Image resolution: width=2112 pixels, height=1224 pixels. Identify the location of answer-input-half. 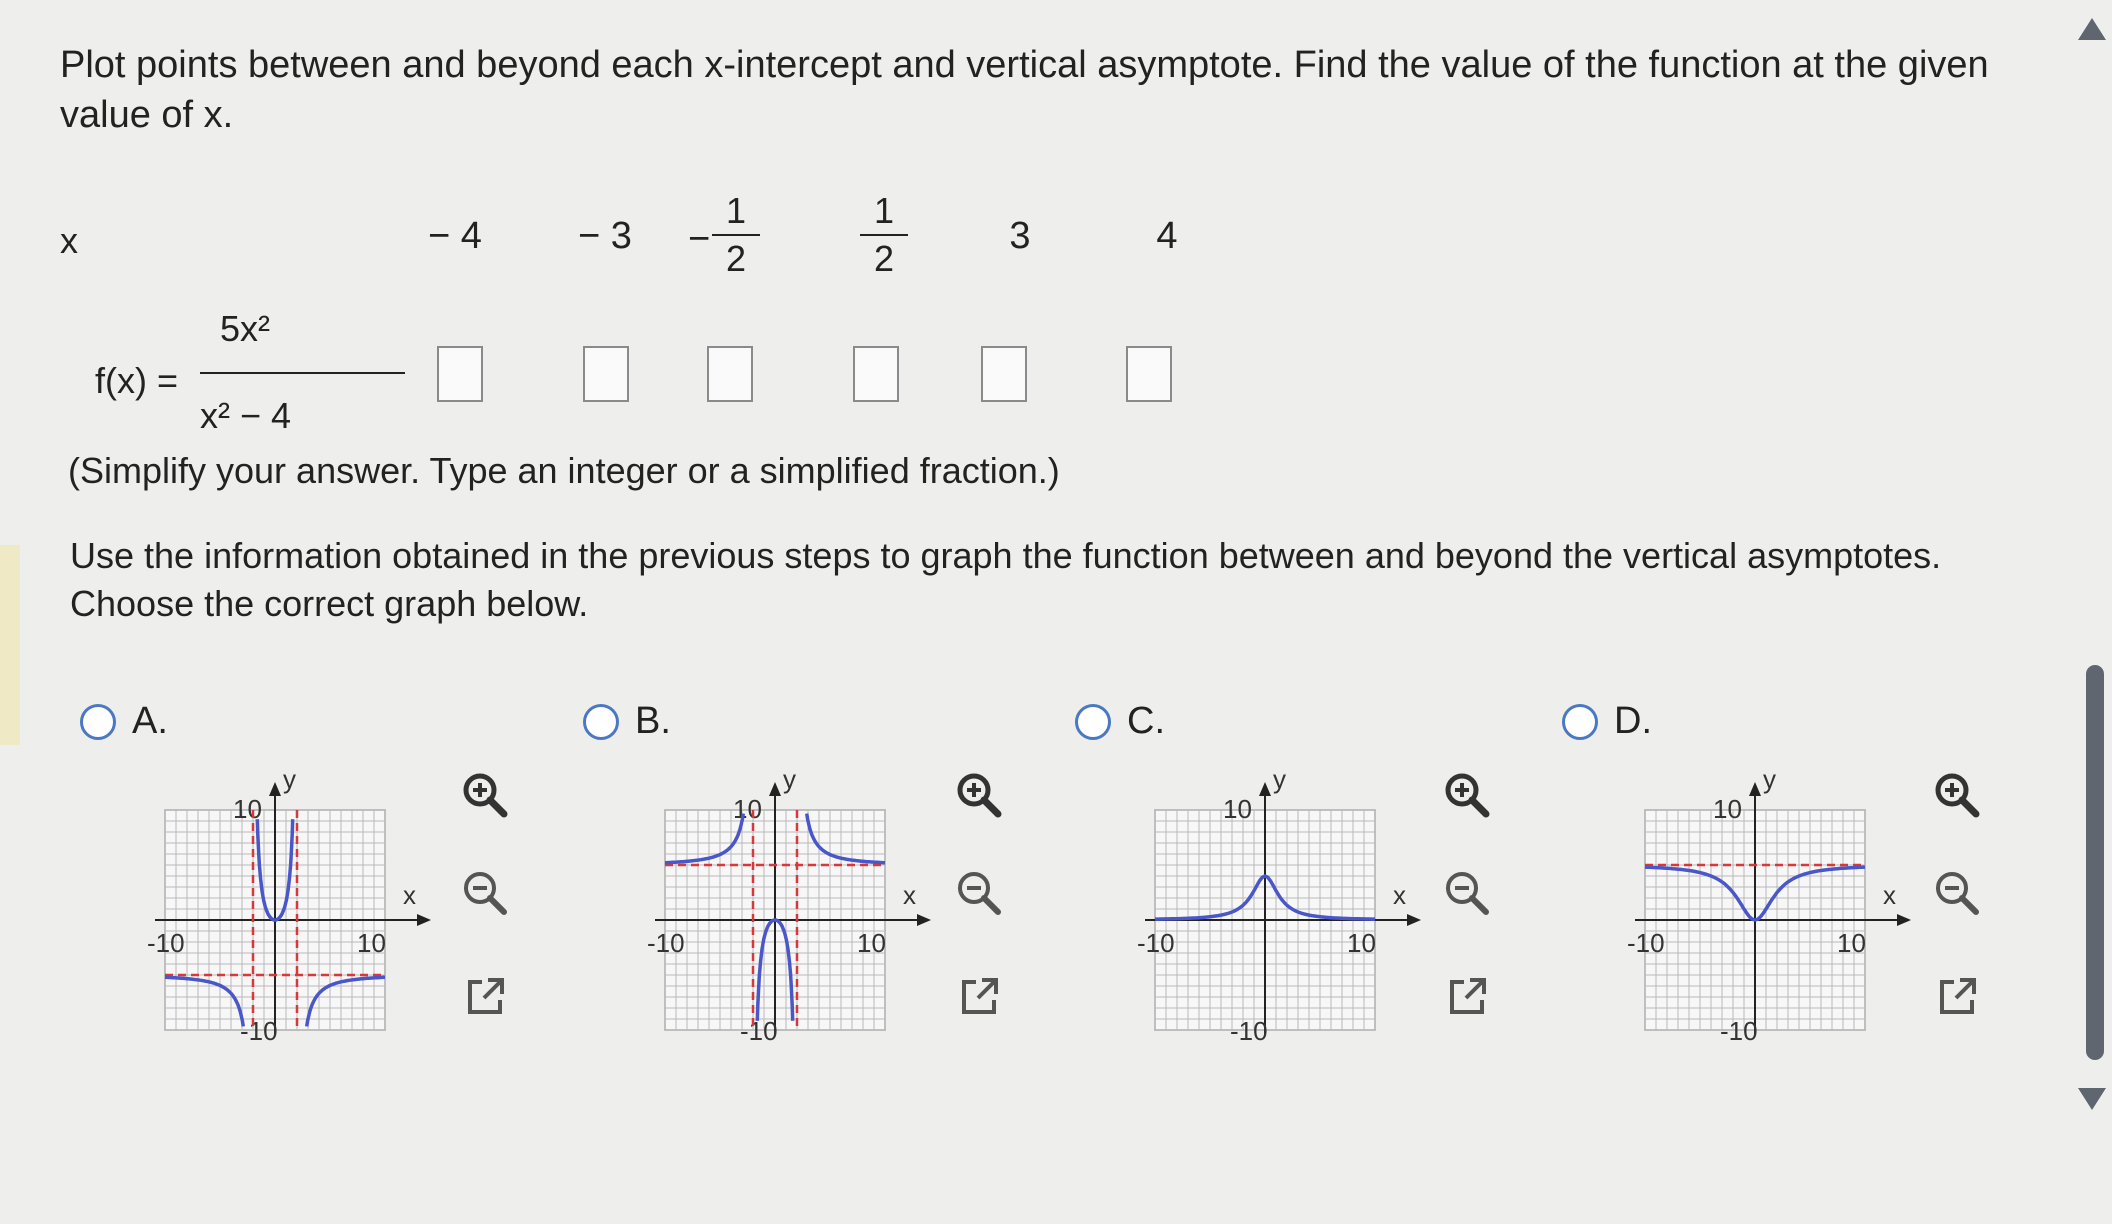
(876, 374).